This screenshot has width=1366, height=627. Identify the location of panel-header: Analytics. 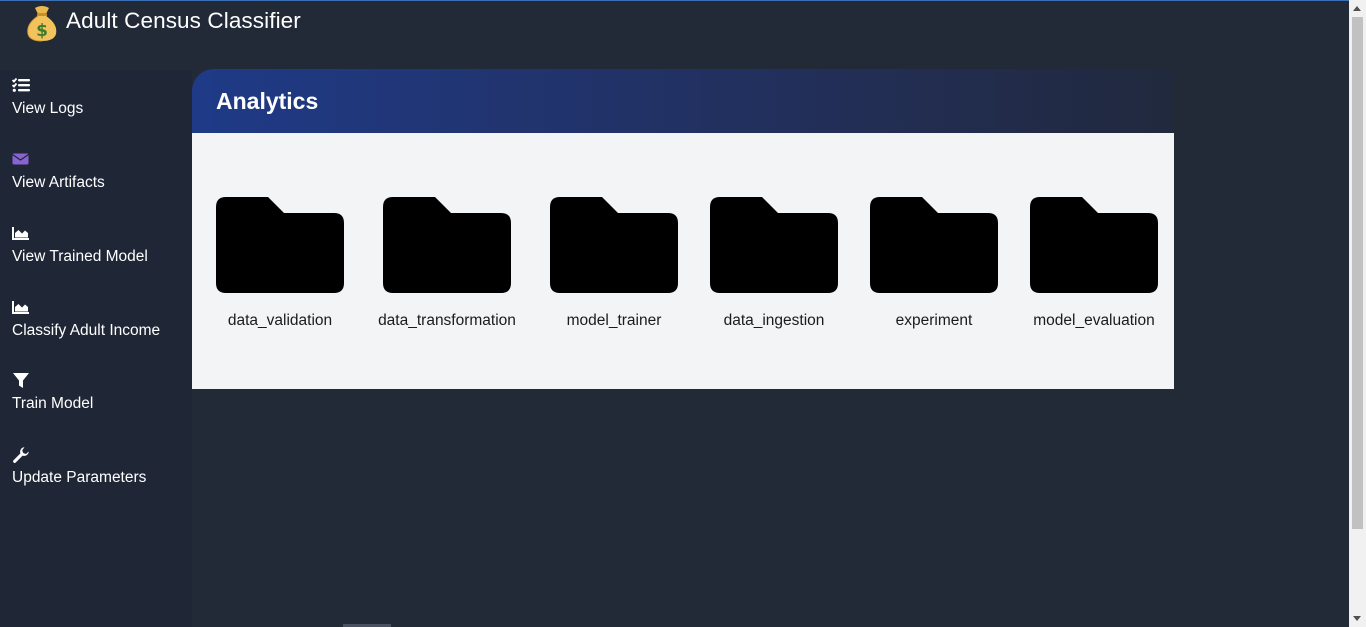
(683, 101).